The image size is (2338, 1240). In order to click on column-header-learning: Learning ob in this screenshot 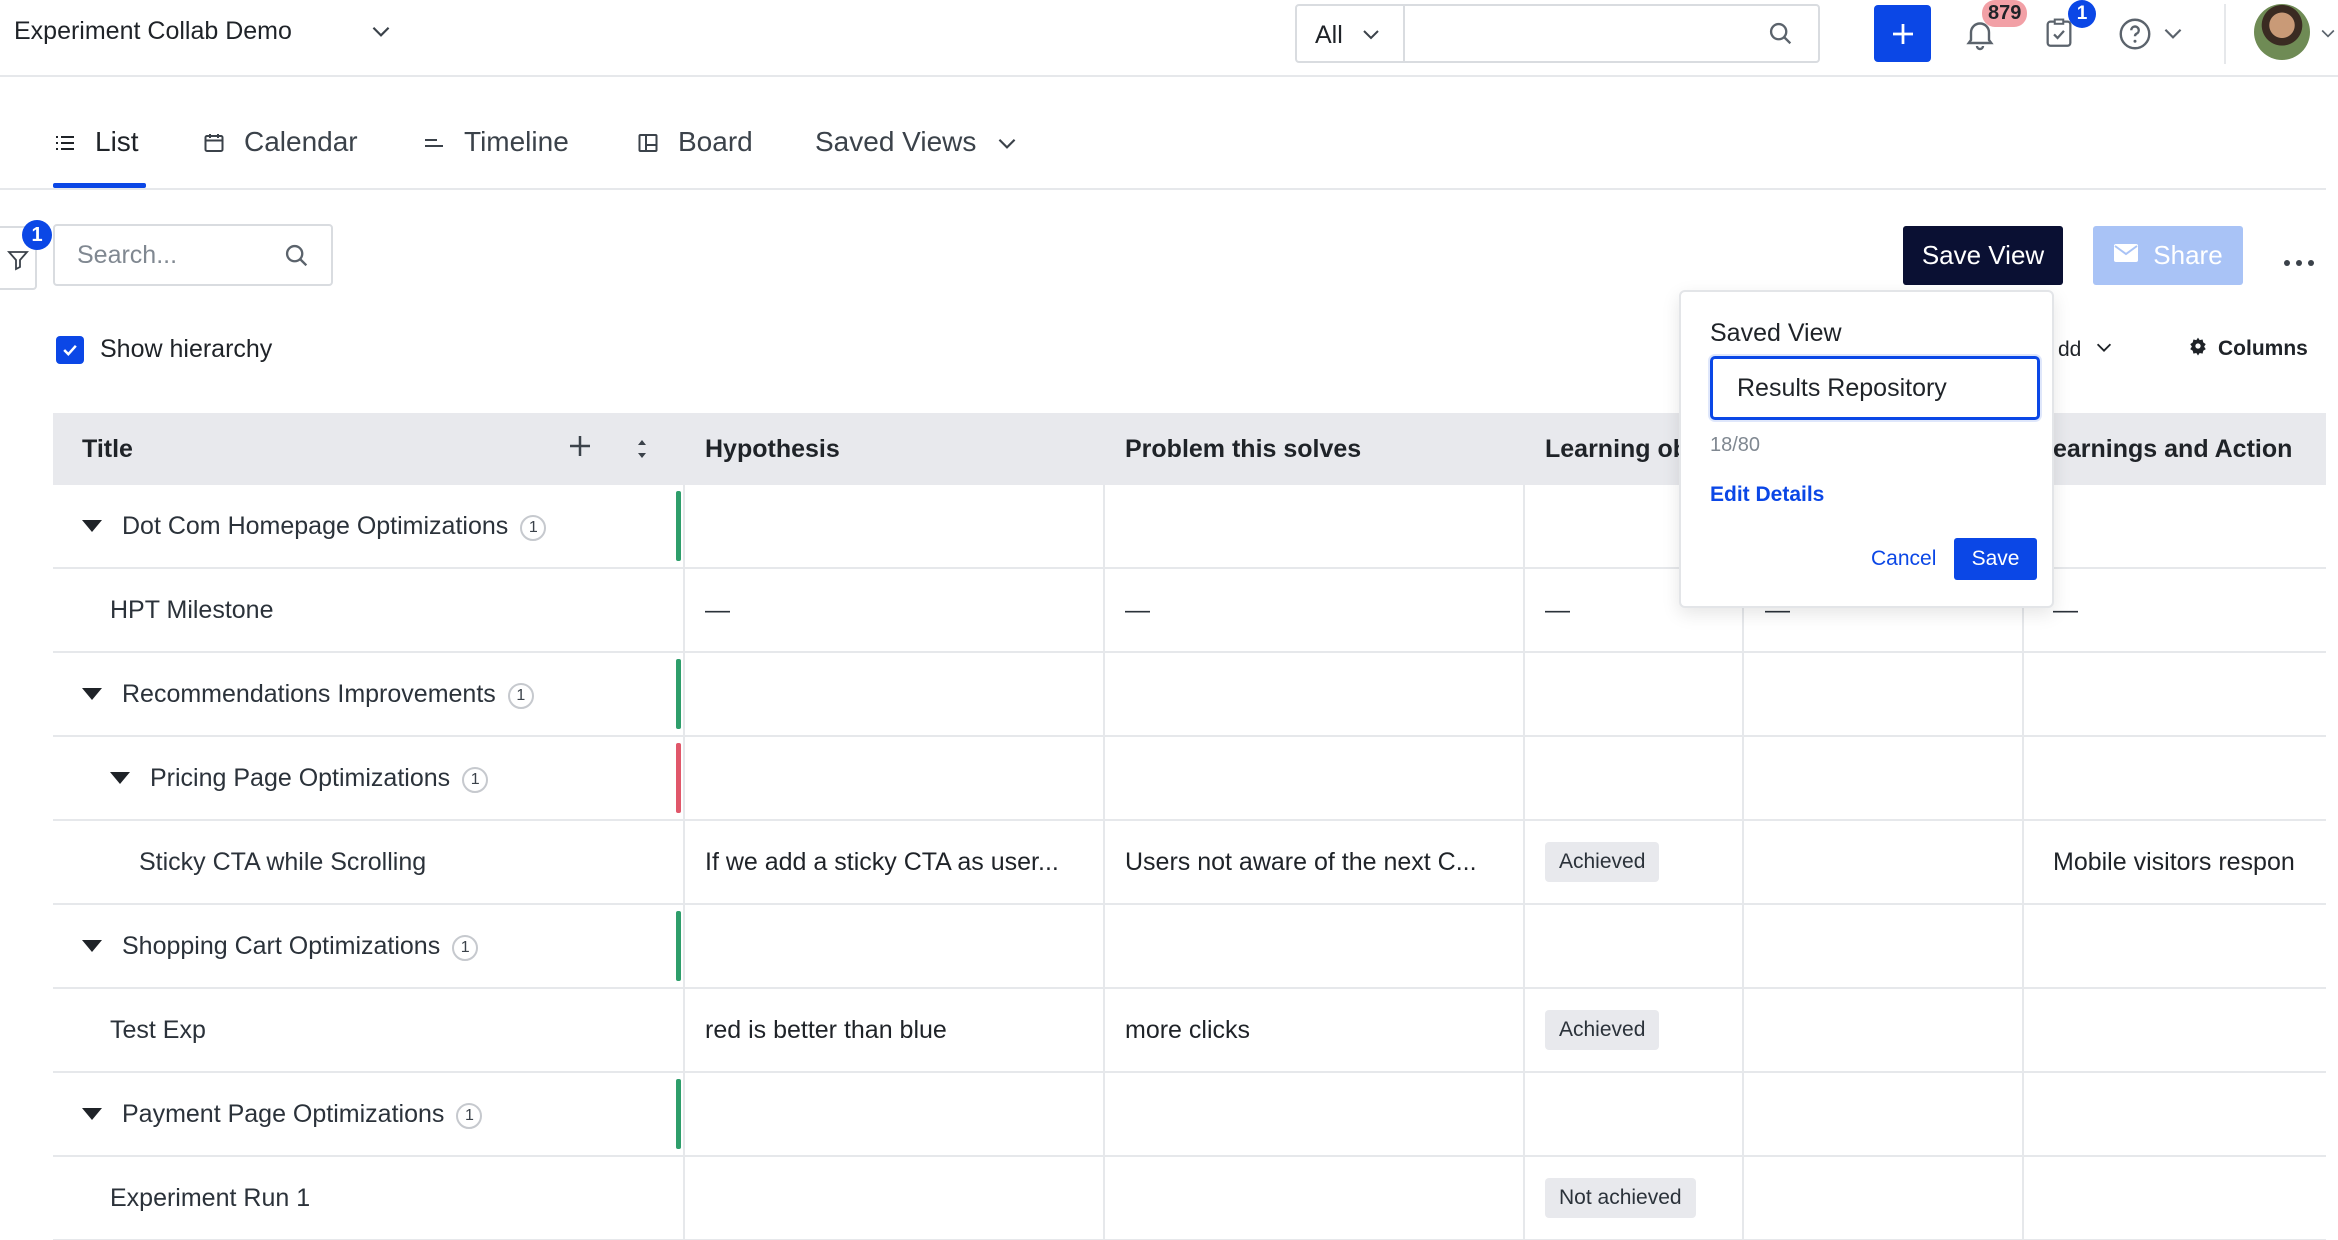, I will do `click(1616, 449)`.